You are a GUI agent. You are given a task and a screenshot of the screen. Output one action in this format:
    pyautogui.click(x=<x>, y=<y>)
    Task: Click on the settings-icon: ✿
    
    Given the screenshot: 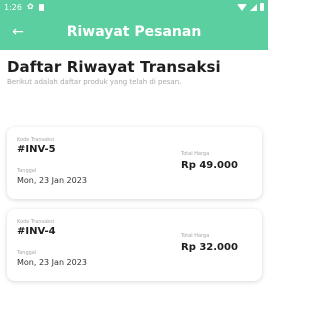 What is the action you would take?
    pyautogui.click(x=30, y=6)
    